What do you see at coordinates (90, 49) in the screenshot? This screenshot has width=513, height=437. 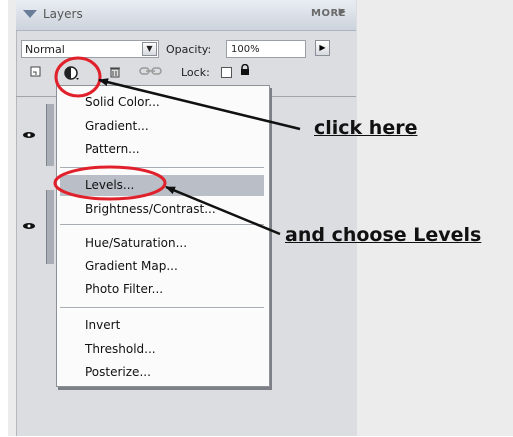 I see `blend-mode-select: Normal ▼` at bounding box center [90, 49].